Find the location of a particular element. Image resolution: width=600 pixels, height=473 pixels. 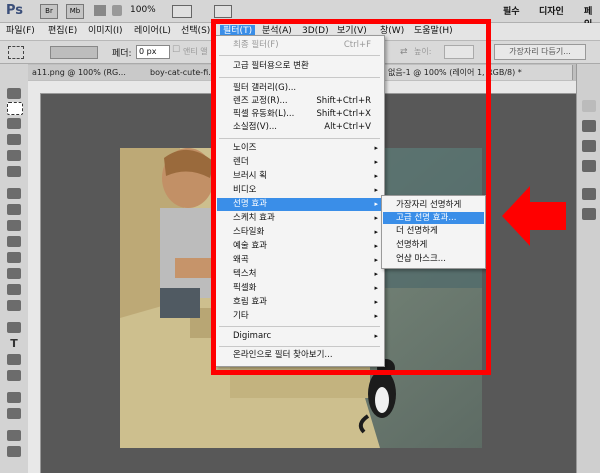

menu-edit: 편집(E) is located at coordinates (62, 31).